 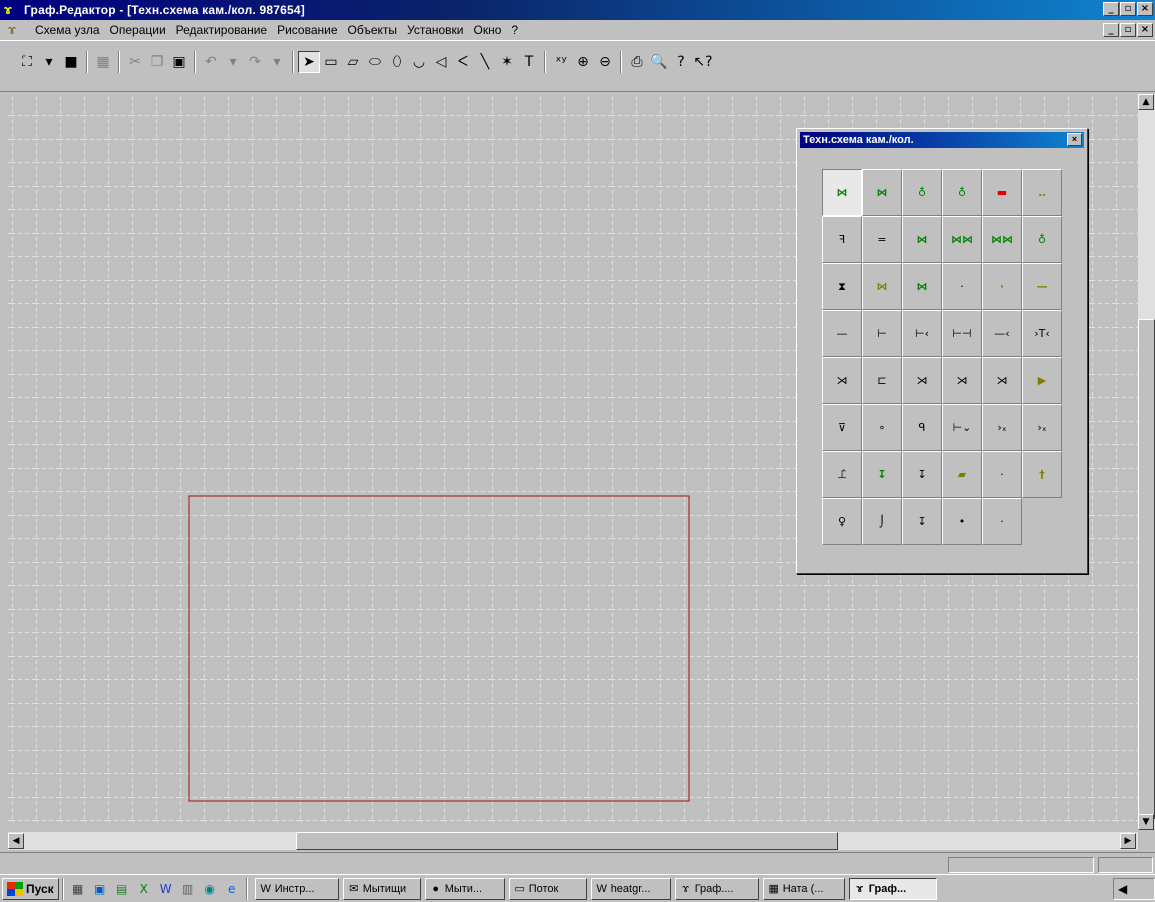 I want to click on polyline-icon: ᐸ, so click(x=463, y=62).